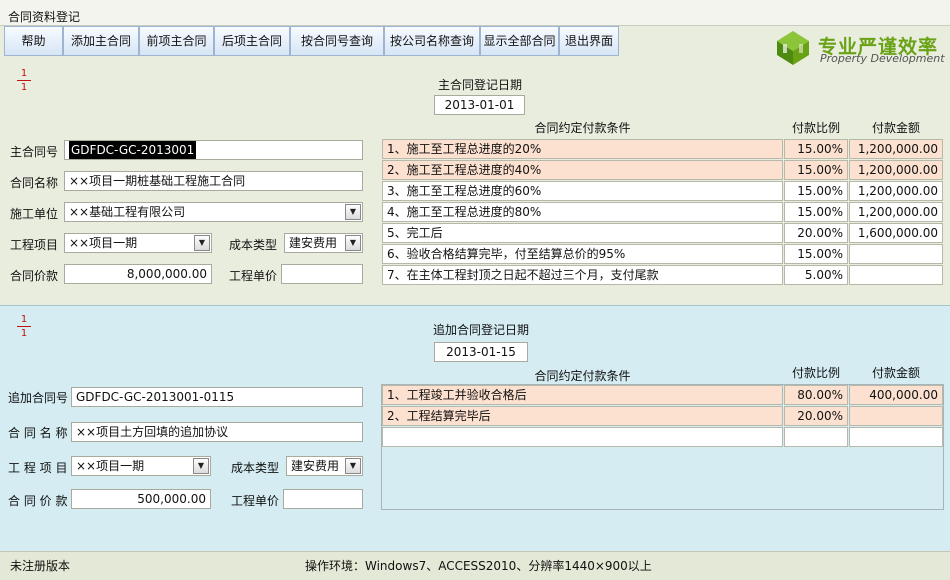 This screenshot has width=950, height=580. What do you see at coordinates (213, 212) in the screenshot?
I see `contractor-select: ××基础工程有限公司 ▼` at bounding box center [213, 212].